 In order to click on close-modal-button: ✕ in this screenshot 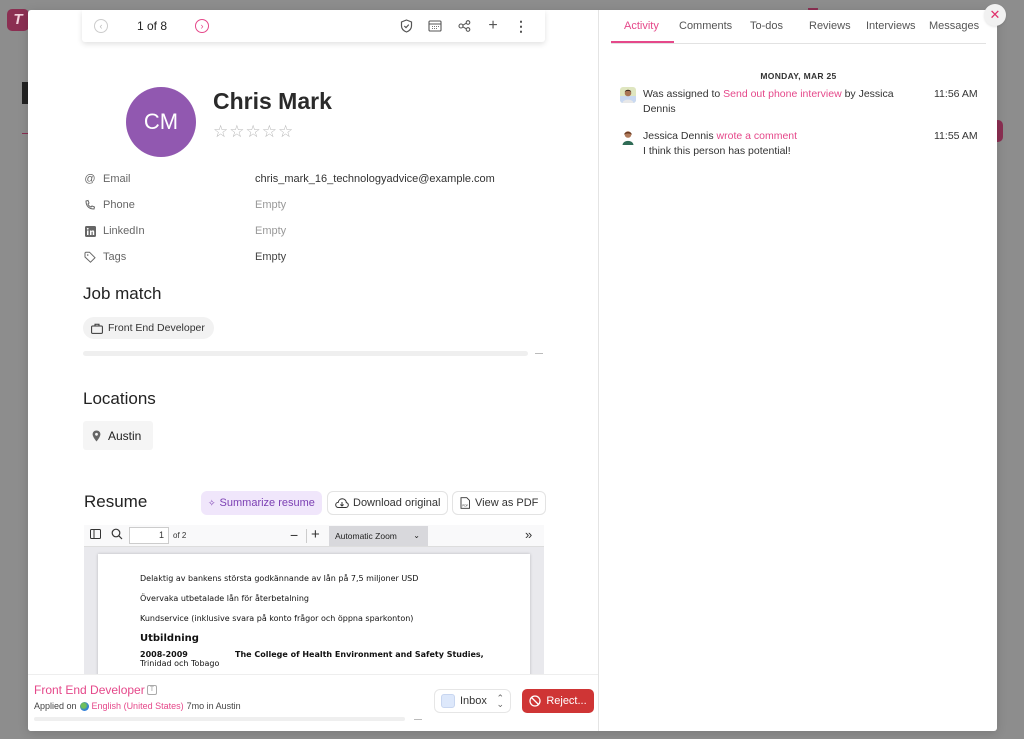, I will do `click(995, 15)`.